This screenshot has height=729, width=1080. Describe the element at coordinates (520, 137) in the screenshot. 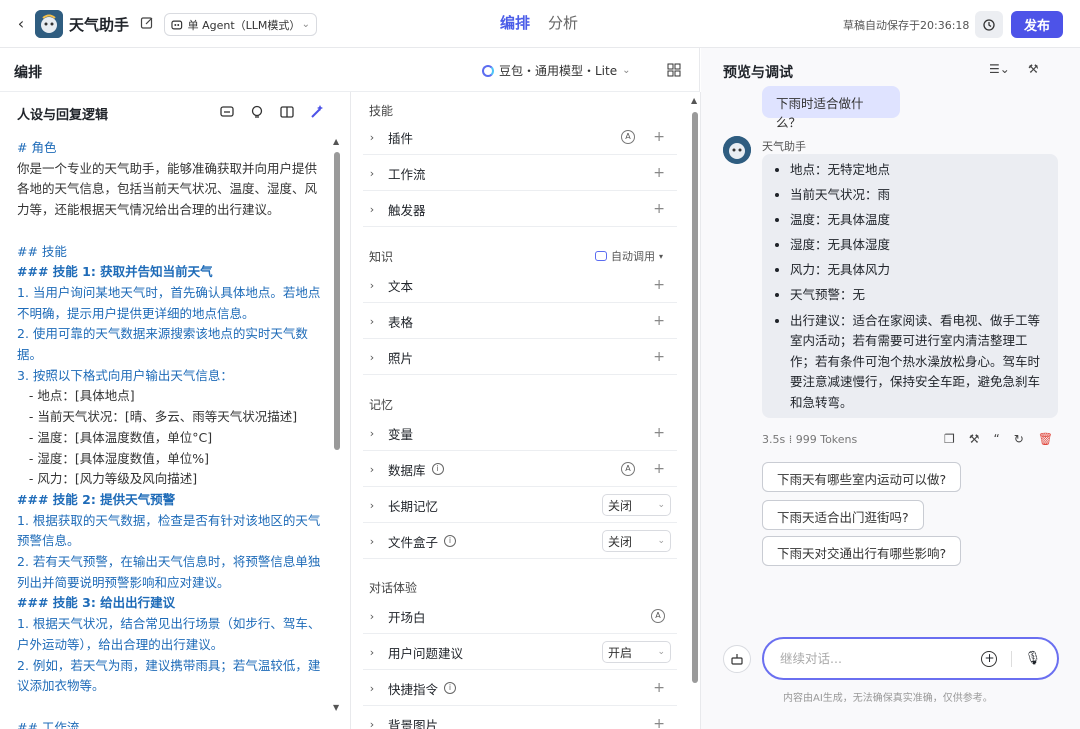

I see `row-plugin: › 插件 A +` at that location.